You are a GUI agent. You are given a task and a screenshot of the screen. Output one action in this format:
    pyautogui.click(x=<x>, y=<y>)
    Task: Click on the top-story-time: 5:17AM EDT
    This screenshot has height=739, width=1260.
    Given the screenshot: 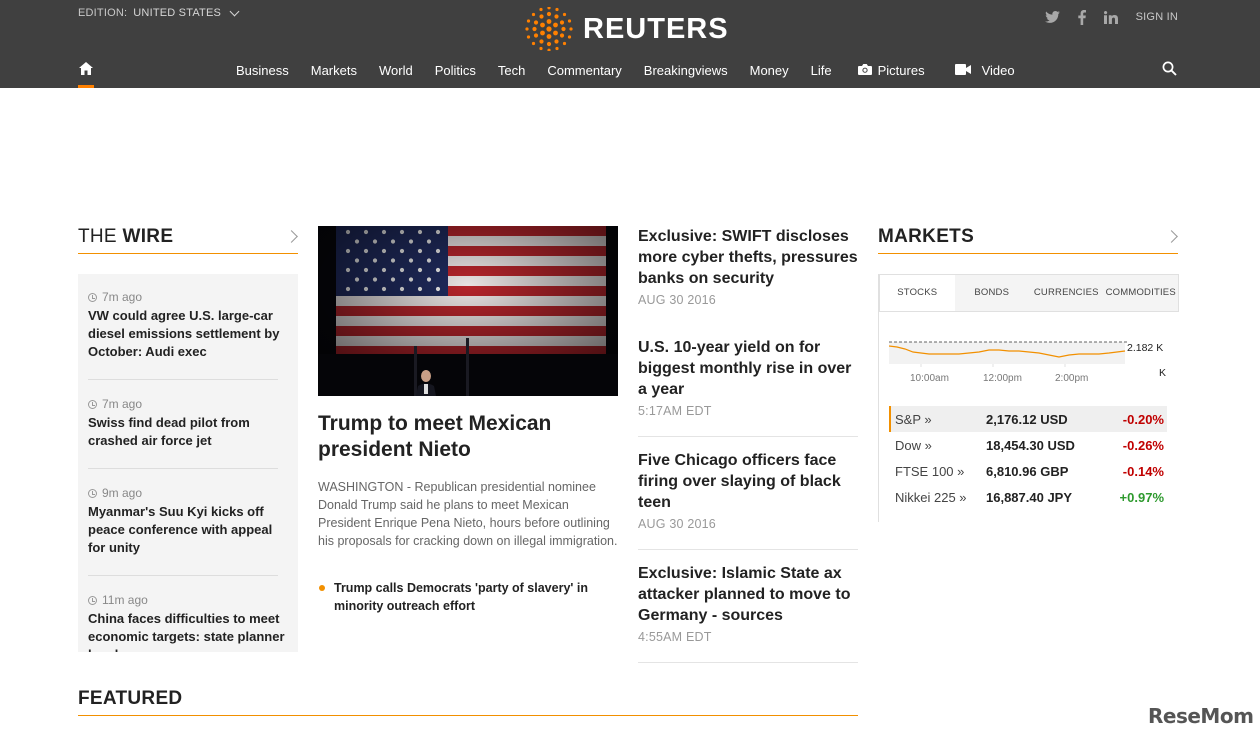 What is the action you would take?
    pyautogui.click(x=675, y=411)
    